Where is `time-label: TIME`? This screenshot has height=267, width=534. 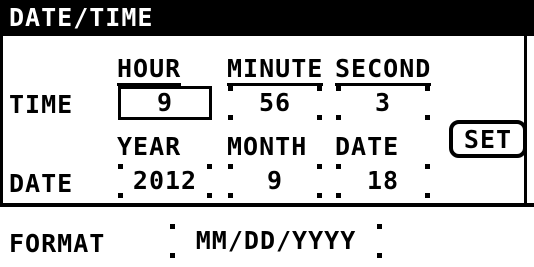 time-label: TIME is located at coordinates (41, 104).